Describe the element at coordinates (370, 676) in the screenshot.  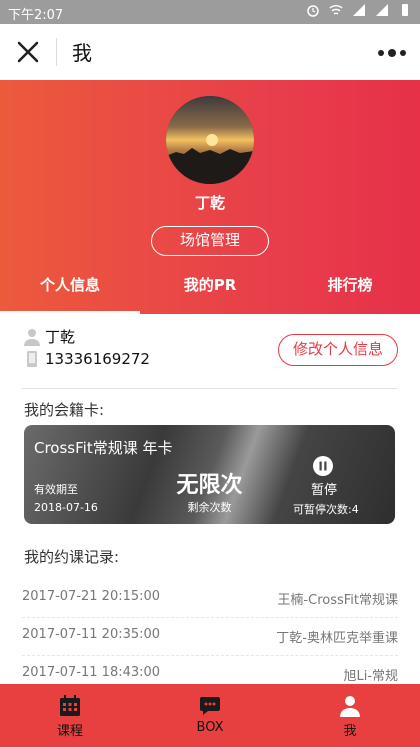
I see `record-course: 旭Li-常规` at that location.